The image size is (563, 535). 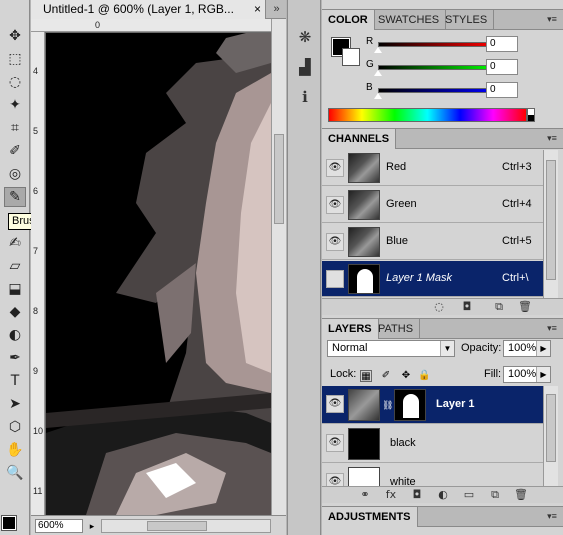 What do you see at coordinates (351, 57) in the screenshot?
I see `background-color-swatch` at bounding box center [351, 57].